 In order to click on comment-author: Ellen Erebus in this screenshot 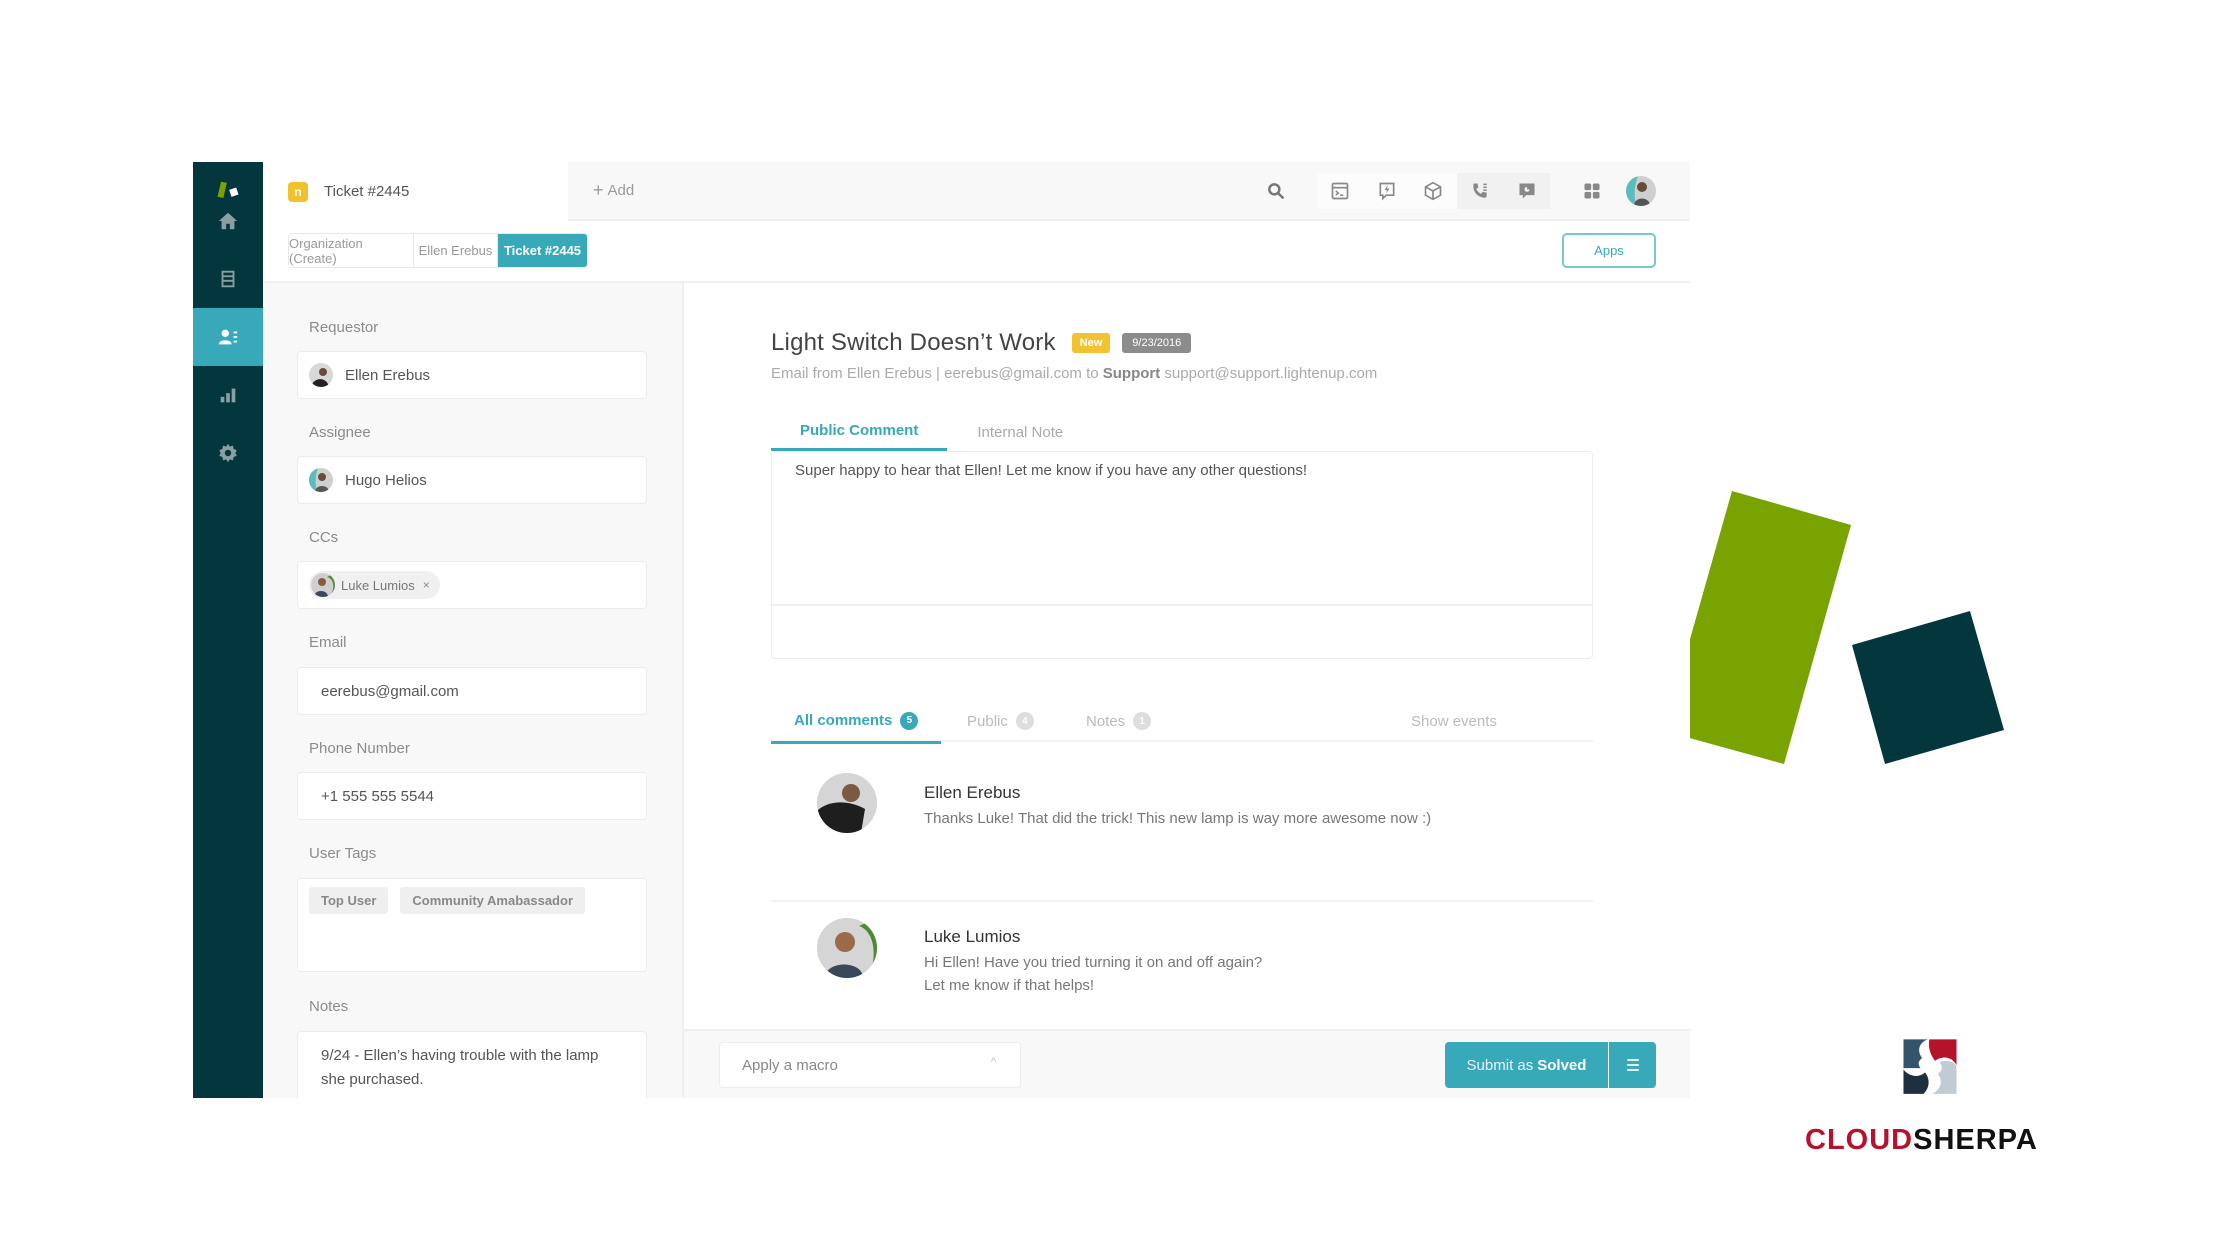, I will do `click(972, 792)`.